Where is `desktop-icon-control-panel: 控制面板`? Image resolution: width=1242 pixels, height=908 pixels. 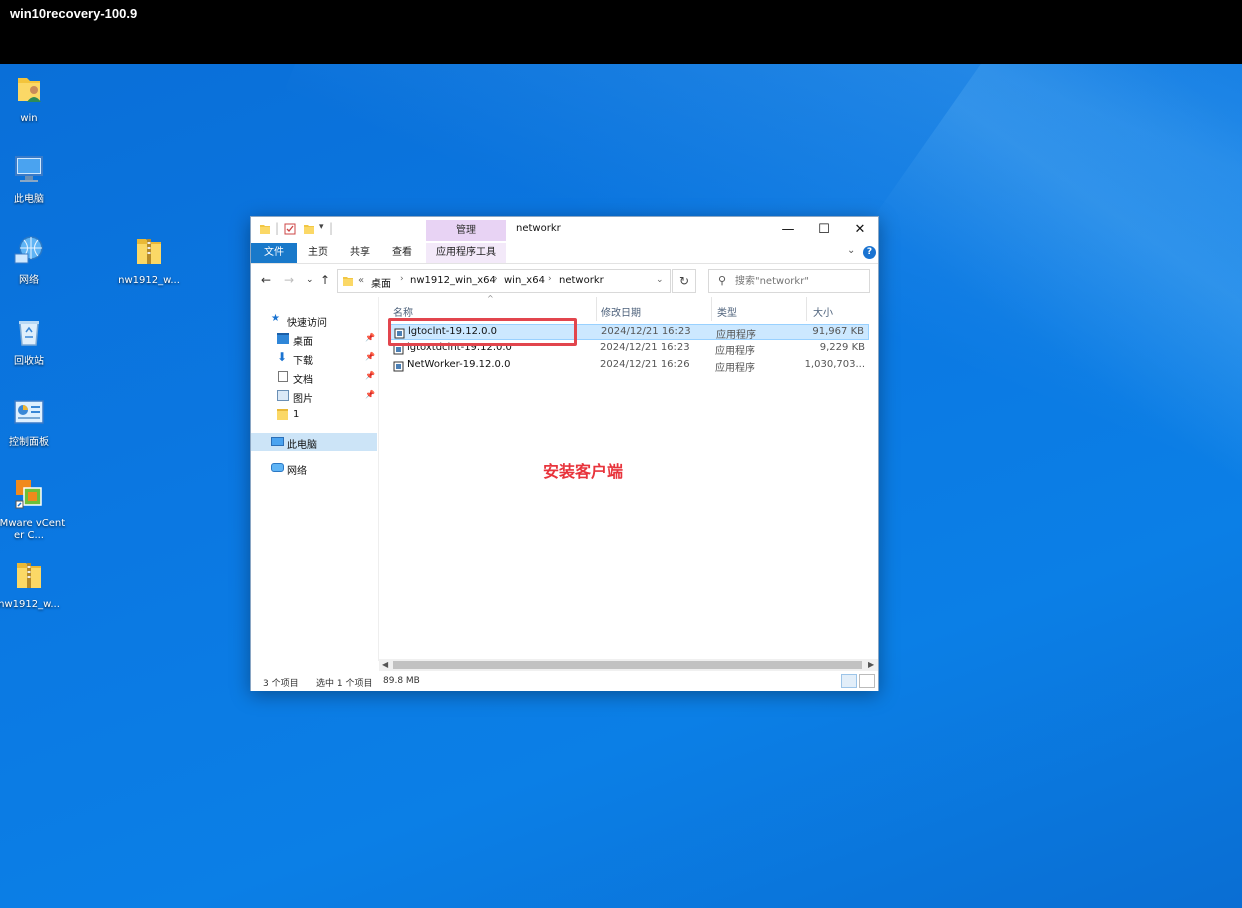
desktop-icon-control-panel: 控制面板 is located at coordinates (33, 422).